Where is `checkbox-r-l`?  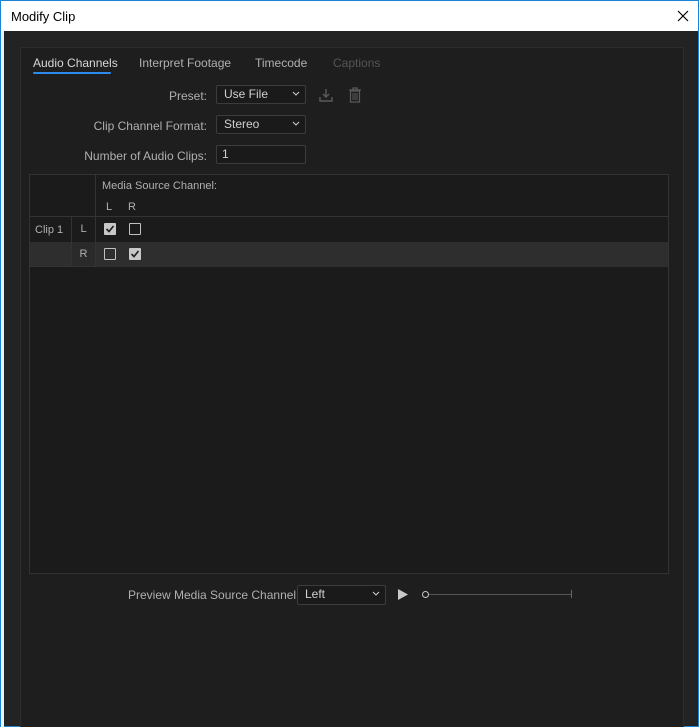
checkbox-r-l is located at coordinates (110, 254).